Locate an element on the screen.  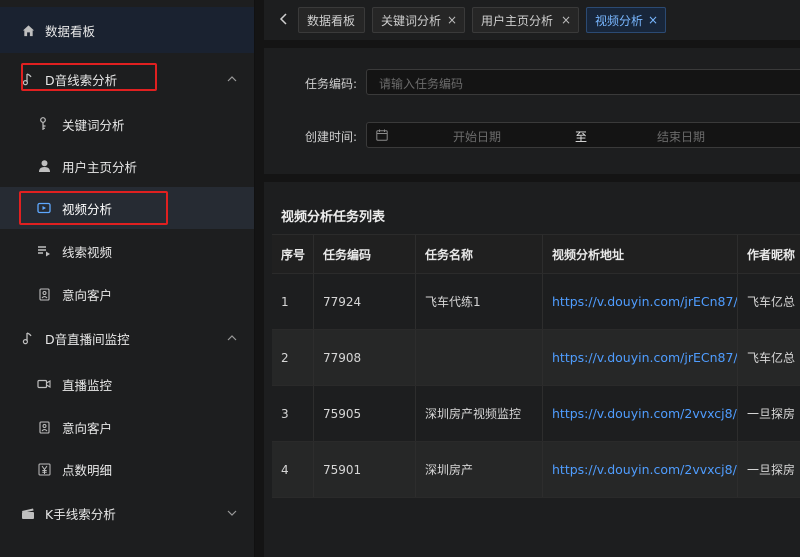
date-range-picker: 开始日期 至 结束日期 is located at coordinates (583, 135).